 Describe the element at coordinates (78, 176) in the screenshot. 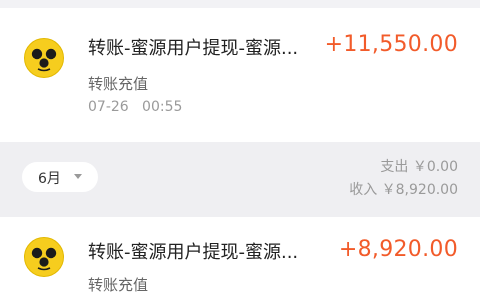

I see `chevron-down-icon` at that location.